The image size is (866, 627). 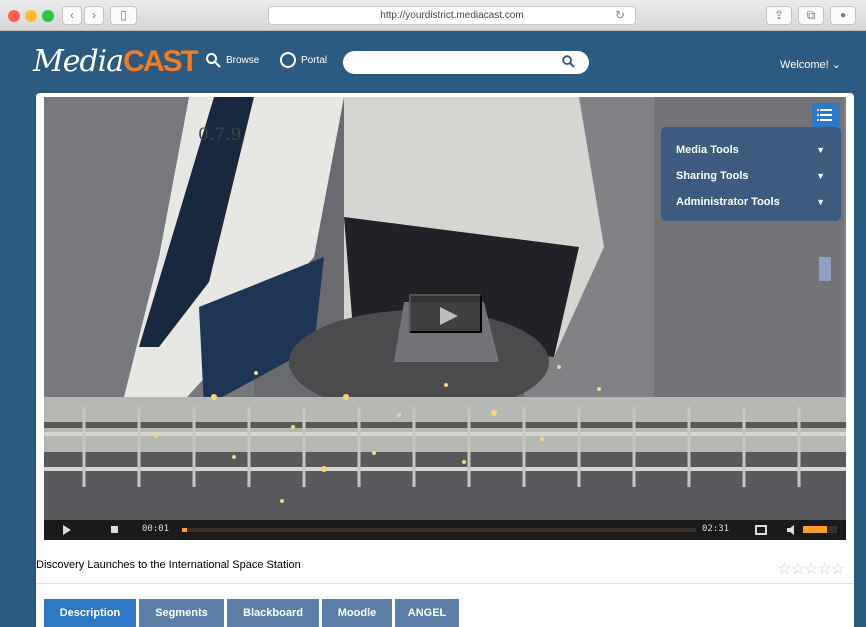 I want to click on tab-description: Description, so click(x=90, y=613).